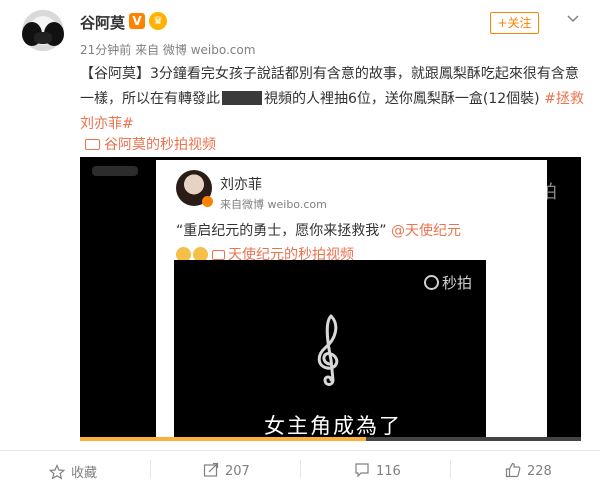  I want to click on favorite-button: 收藏, so click(73, 471).